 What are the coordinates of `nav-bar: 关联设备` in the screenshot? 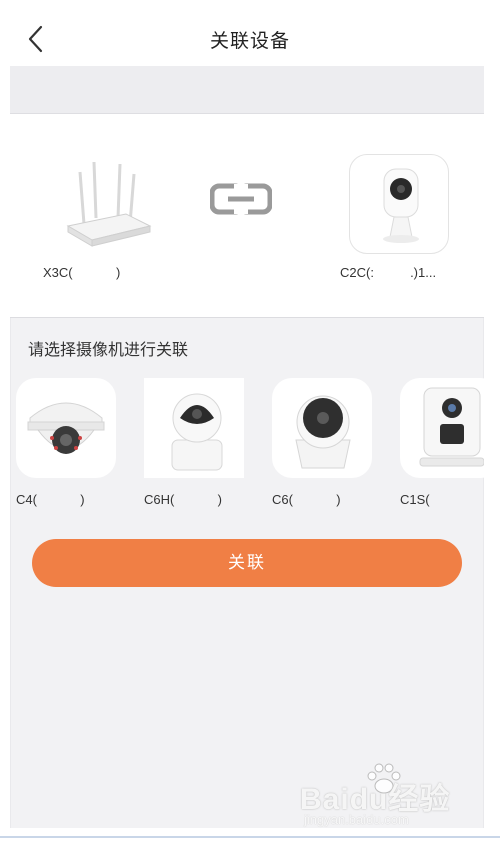 It's located at (250, 33).